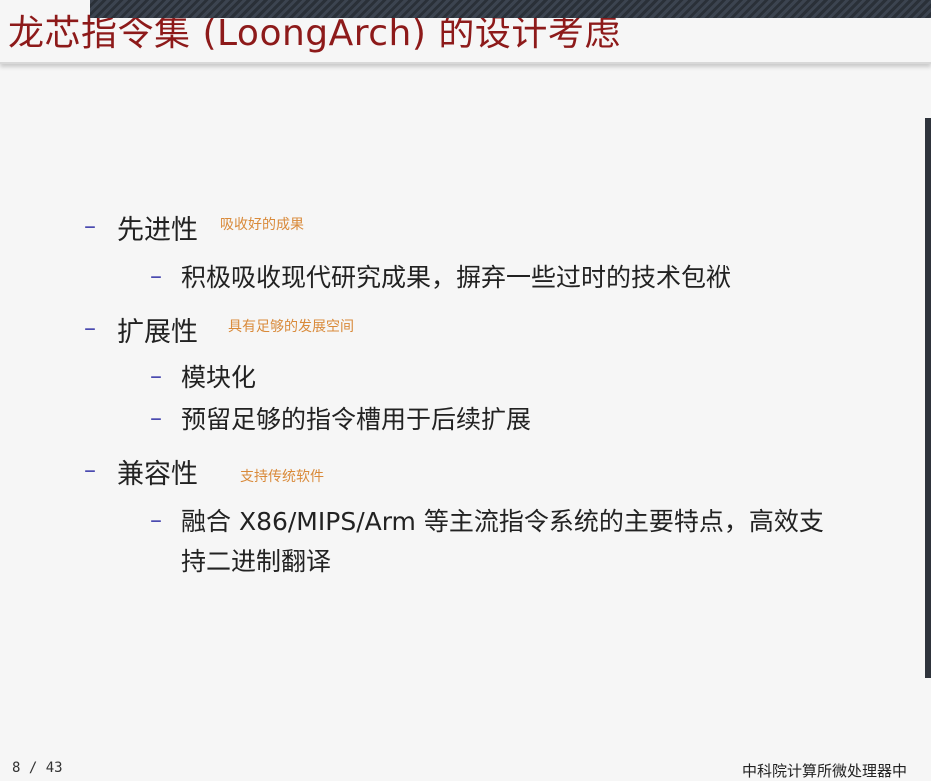 The width and height of the screenshot is (931, 781). I want to click on bullet-label-extensible: 扩展性, so click(157, 332).